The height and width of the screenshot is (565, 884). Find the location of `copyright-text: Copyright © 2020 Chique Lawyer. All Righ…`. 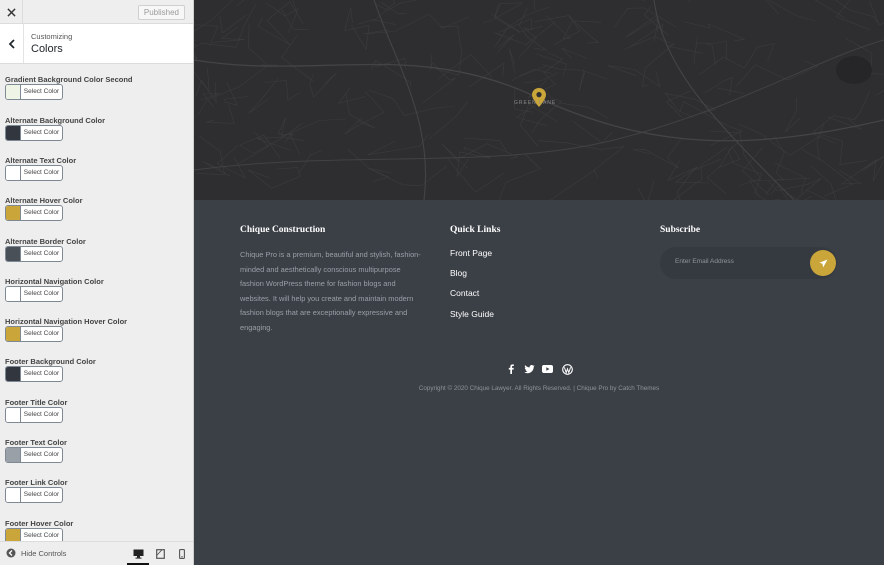

copyright-text: Copyright © 2020 Chique Lawyer. All Righ… is located at coordinates (539, 388).